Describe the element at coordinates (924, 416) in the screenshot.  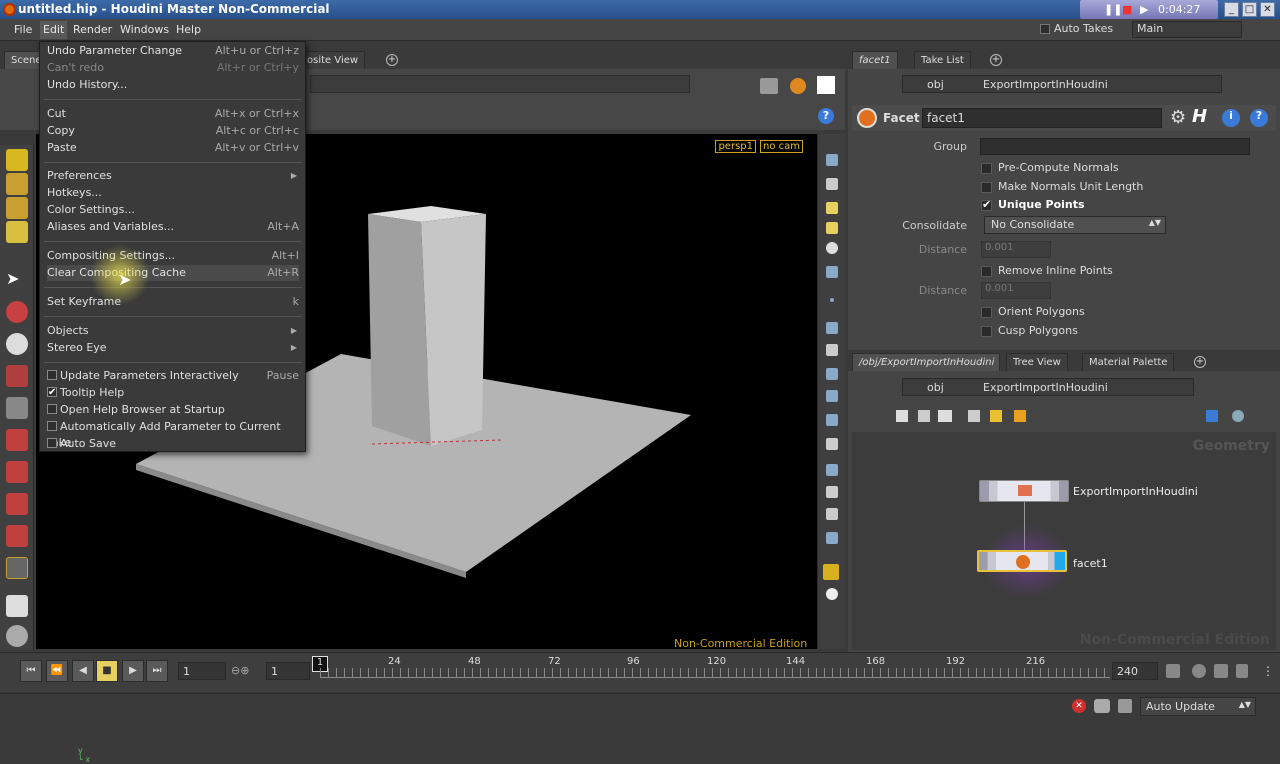
I see `table-icon` at that location.